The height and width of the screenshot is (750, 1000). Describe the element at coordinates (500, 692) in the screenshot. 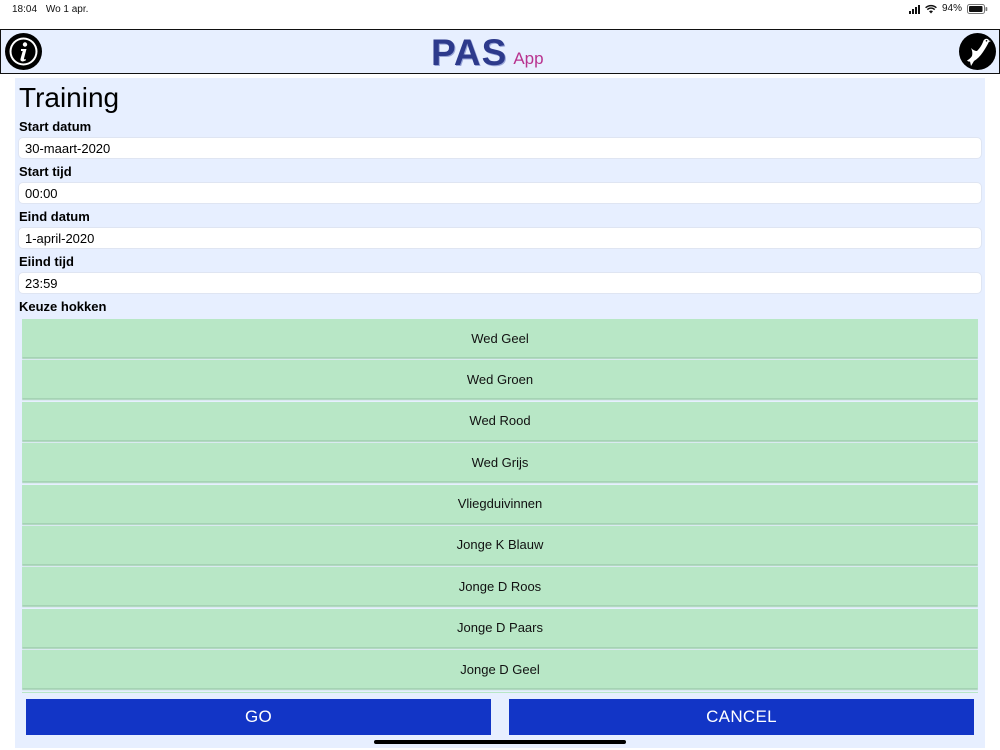

I see `loft-choice-partial` at that location.